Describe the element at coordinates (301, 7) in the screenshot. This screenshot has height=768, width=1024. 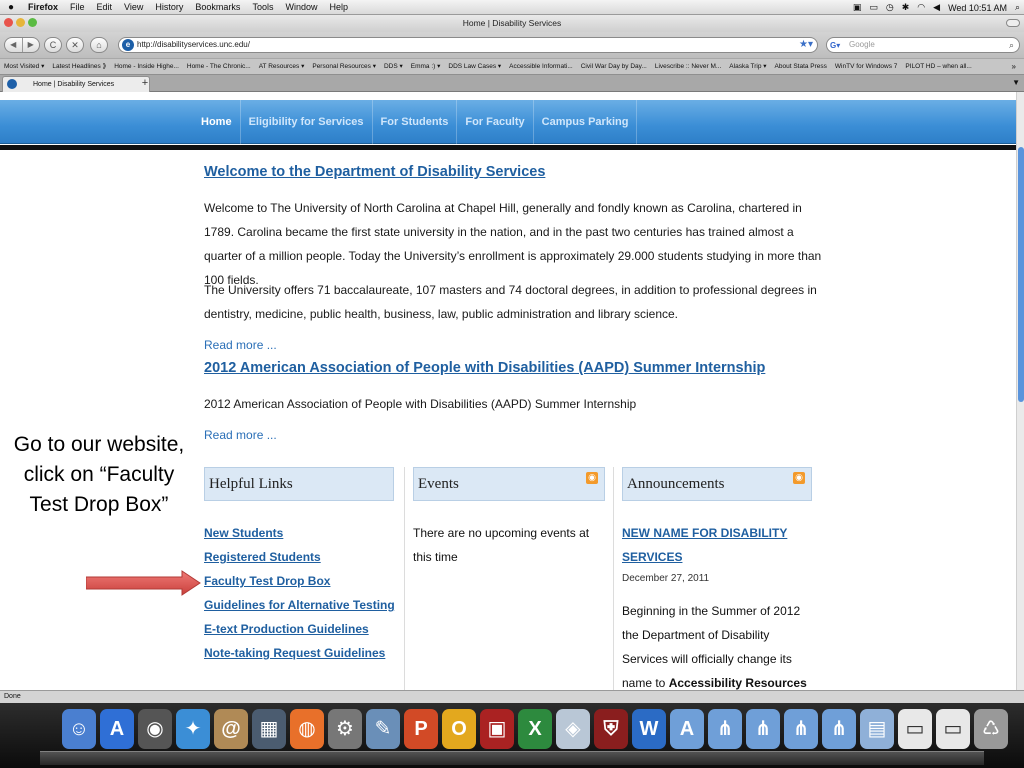
I see `menu-window: Window` at that location.